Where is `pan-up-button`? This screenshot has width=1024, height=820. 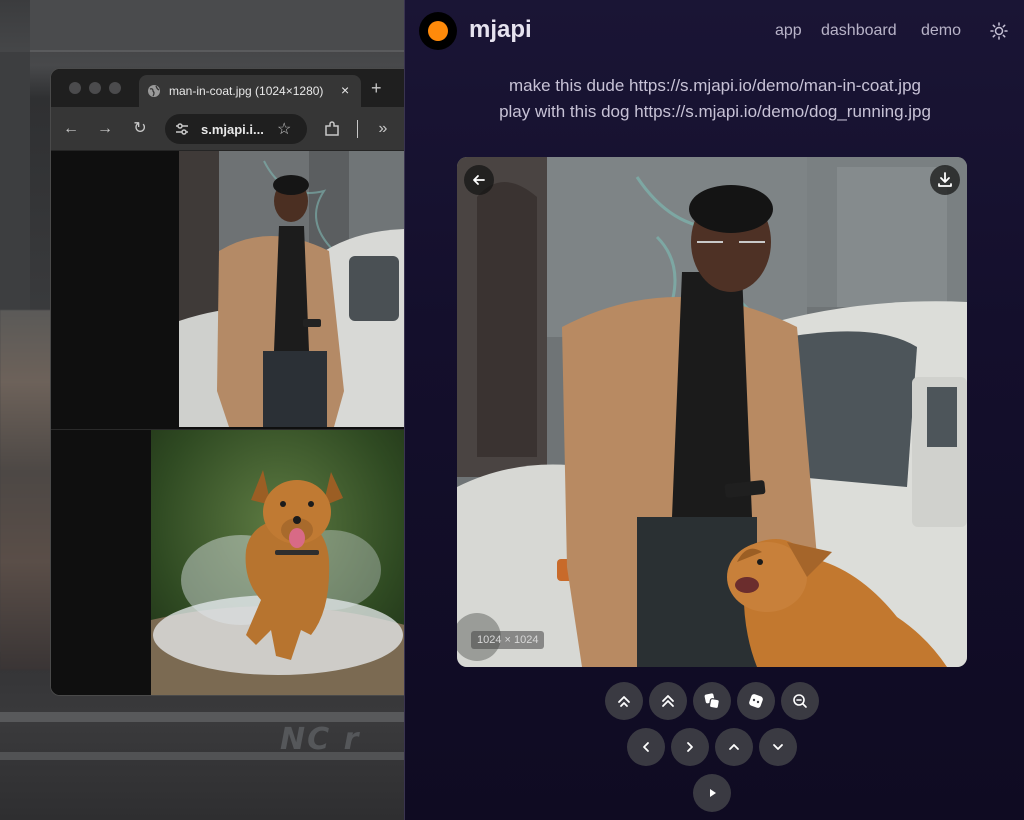 pan-up-button is located at coordinates (734, 747).